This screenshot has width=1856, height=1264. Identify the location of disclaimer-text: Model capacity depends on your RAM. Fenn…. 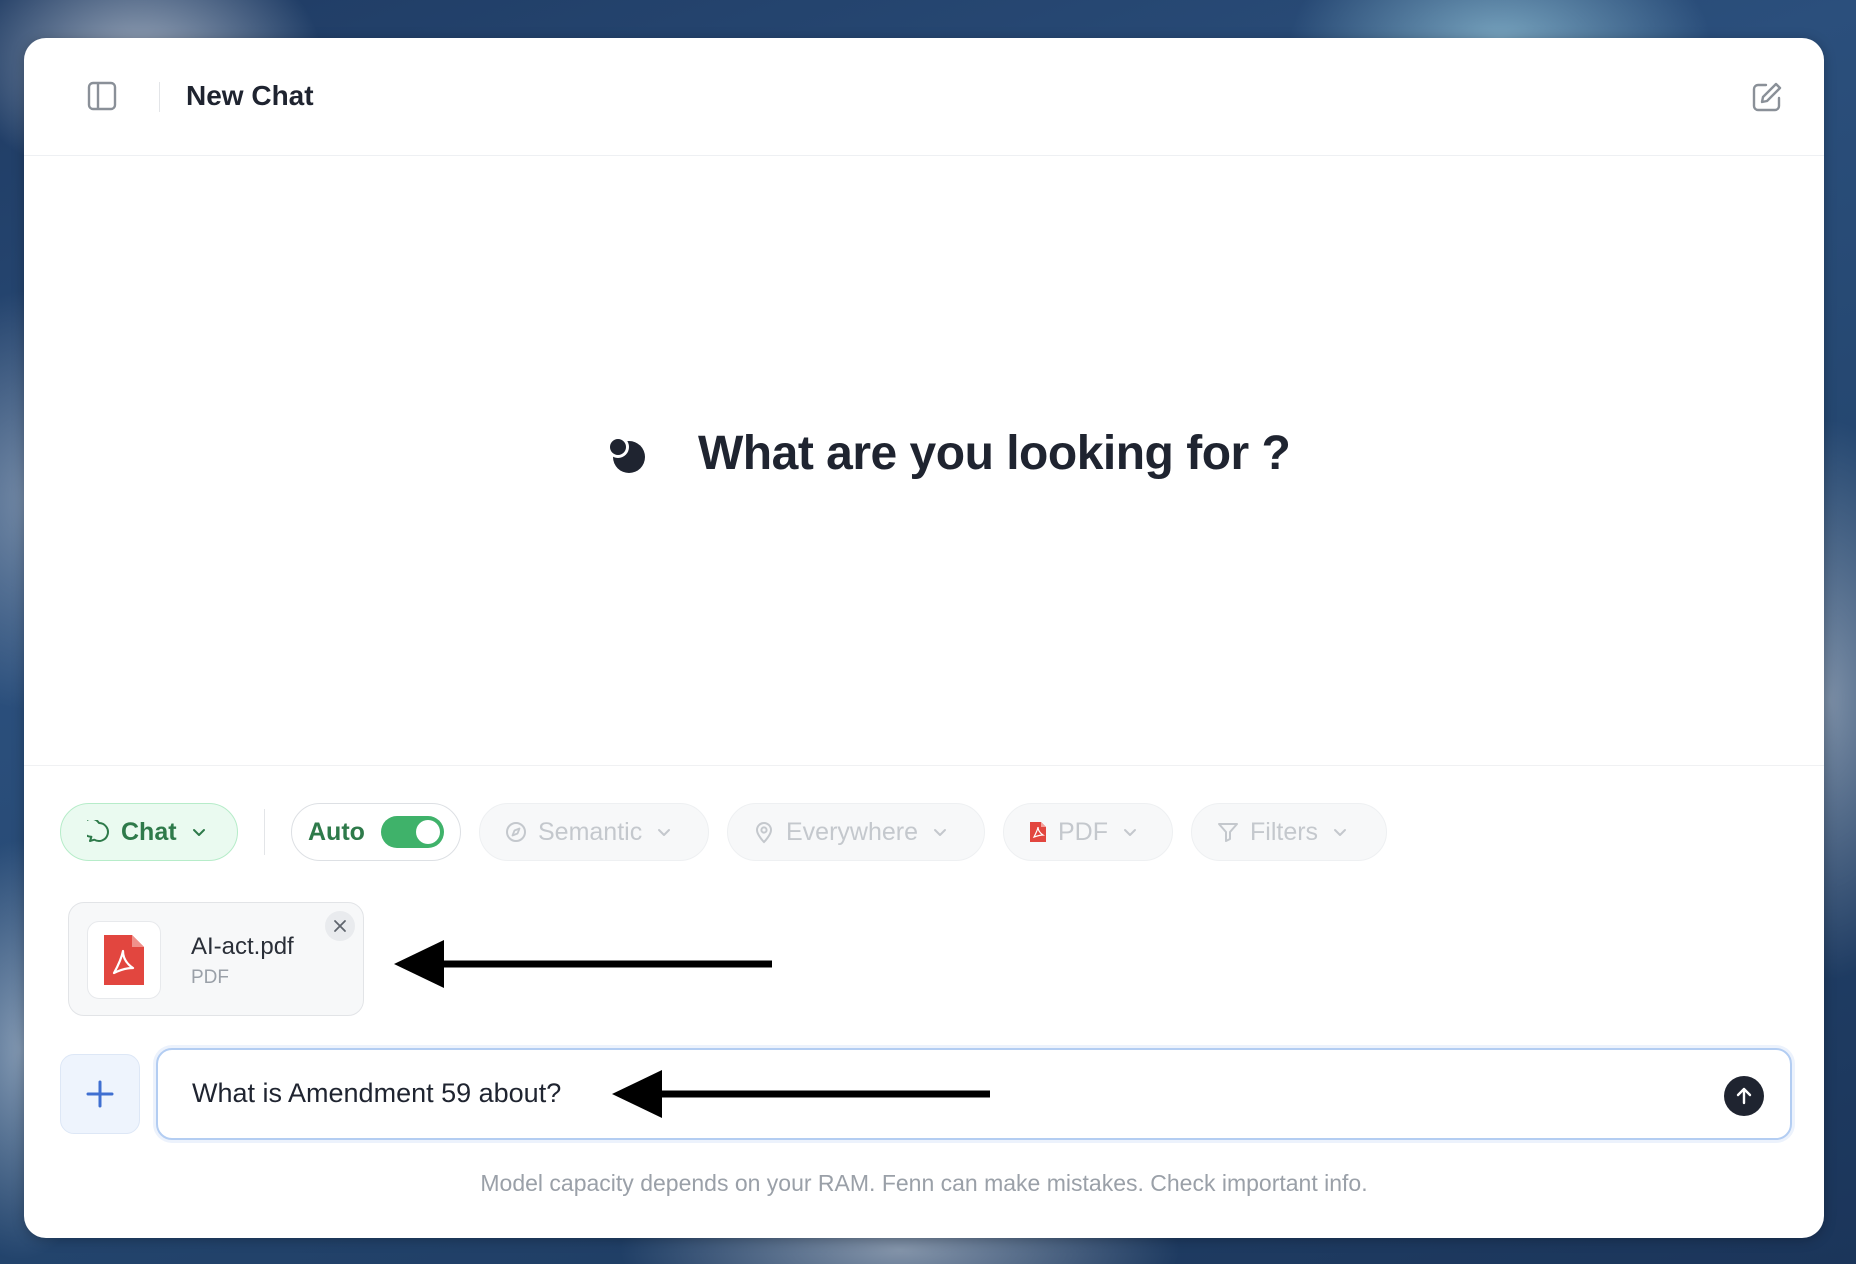
(924, 1183).